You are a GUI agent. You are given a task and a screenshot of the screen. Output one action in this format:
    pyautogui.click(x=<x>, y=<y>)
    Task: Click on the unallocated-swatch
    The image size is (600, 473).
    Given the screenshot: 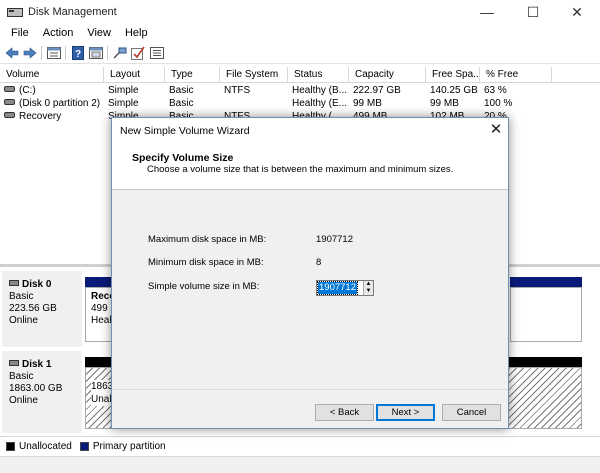 What is the action you would take?
    pyautogui.click(x=10, y=446)
    